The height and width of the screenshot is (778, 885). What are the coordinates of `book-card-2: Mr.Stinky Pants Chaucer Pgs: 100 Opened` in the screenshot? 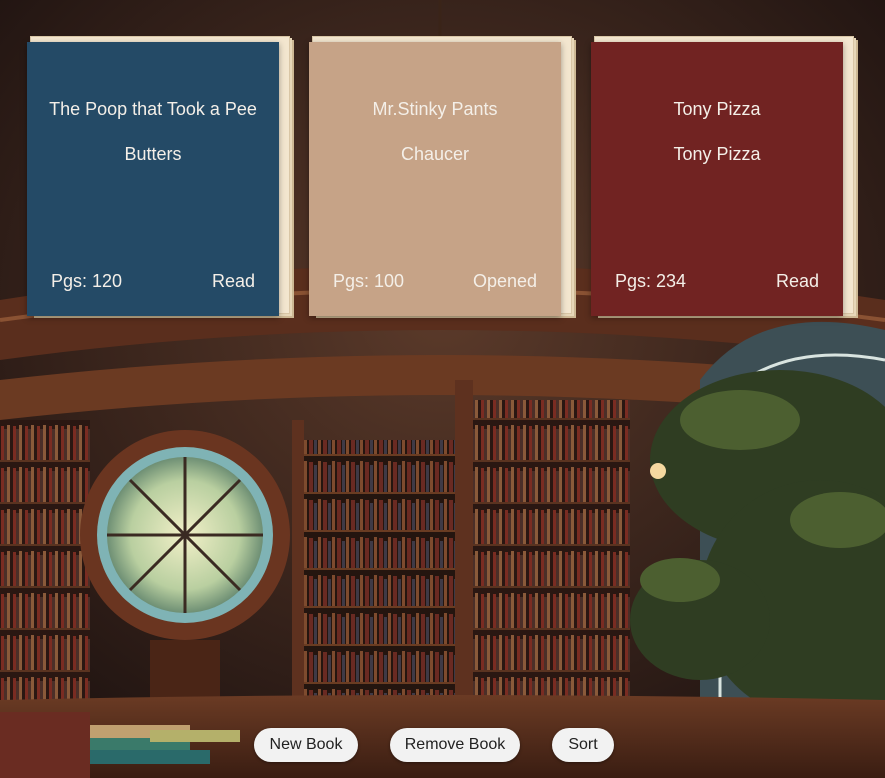 It's located at (440, 176).